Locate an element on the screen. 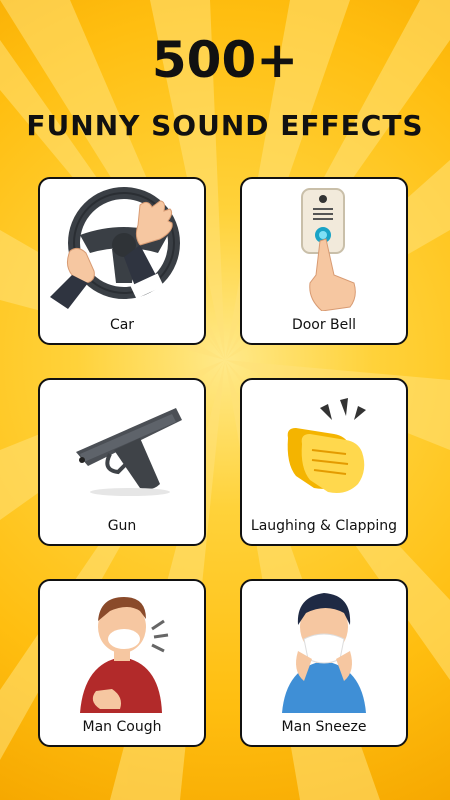  sound-card-label: Laughing & Clapping is located at coordinates (324, 526).